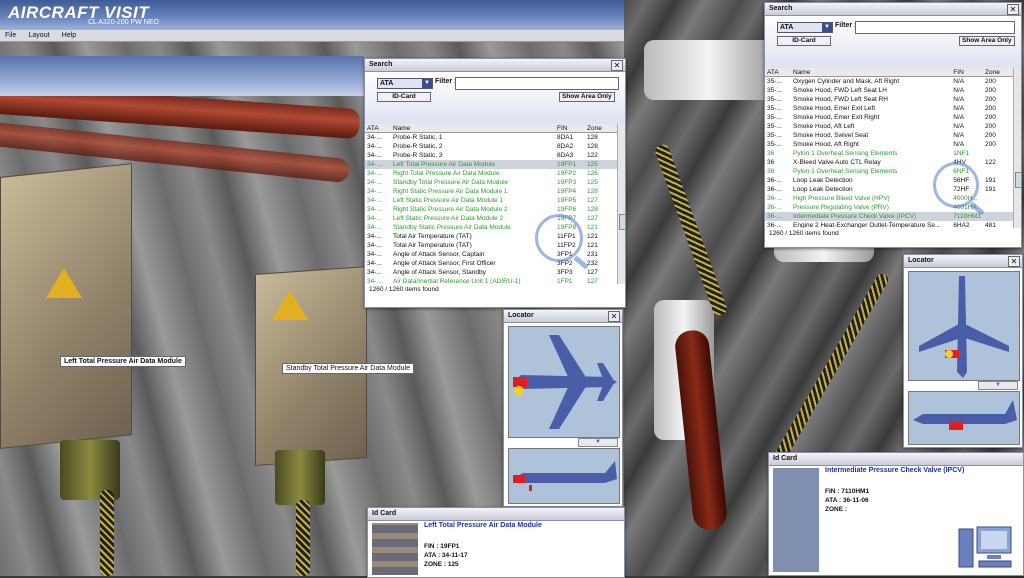  Describe the element at coordinates (959, 99) in the screenshot. I see `cell-fin: N/A` at that location.